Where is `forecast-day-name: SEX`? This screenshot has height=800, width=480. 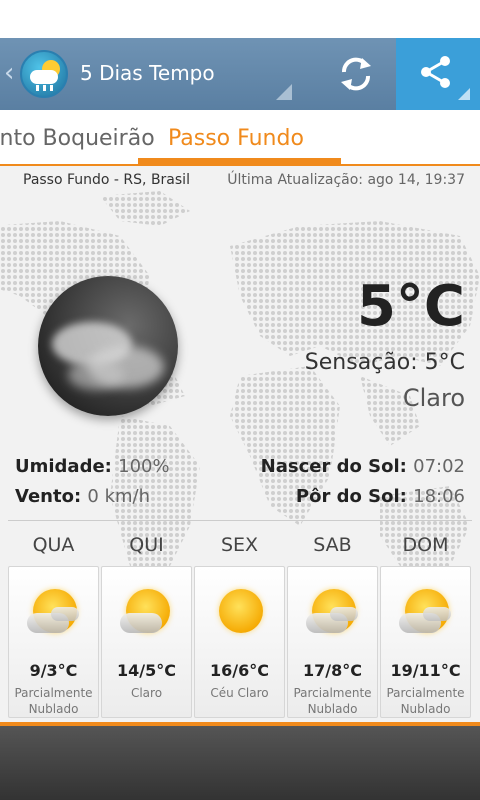 forecast-day-name: SEX is located at coordinates (239, 545).